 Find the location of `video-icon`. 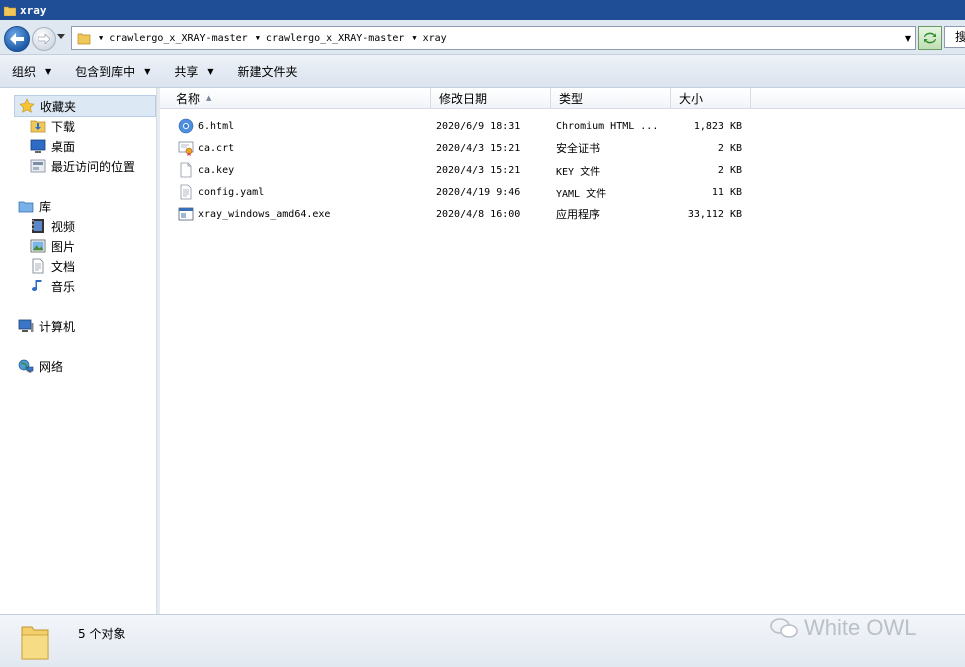

video-icon is located at coordinates (38, 226).